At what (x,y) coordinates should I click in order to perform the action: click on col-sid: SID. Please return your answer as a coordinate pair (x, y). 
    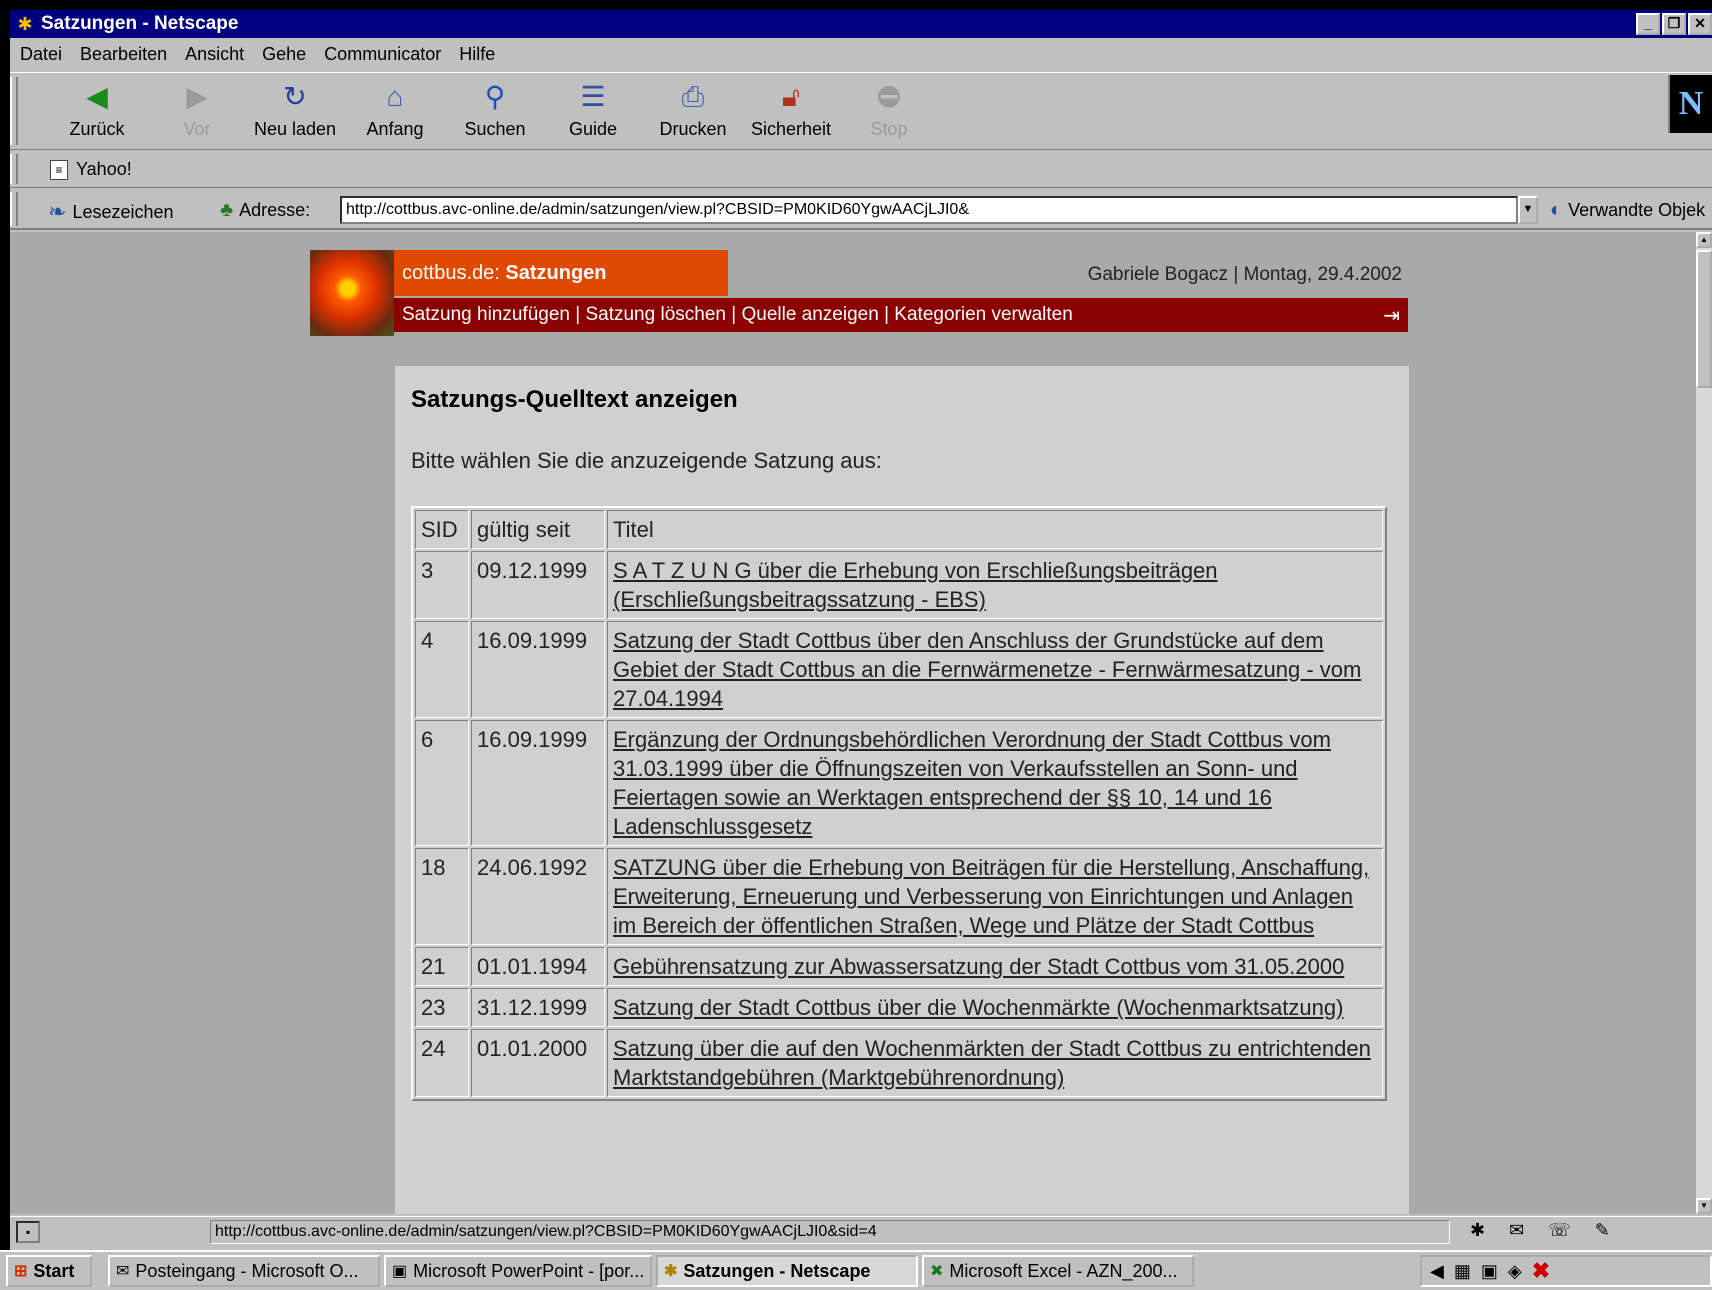
    Looking at the image, I should click on (442, 529).